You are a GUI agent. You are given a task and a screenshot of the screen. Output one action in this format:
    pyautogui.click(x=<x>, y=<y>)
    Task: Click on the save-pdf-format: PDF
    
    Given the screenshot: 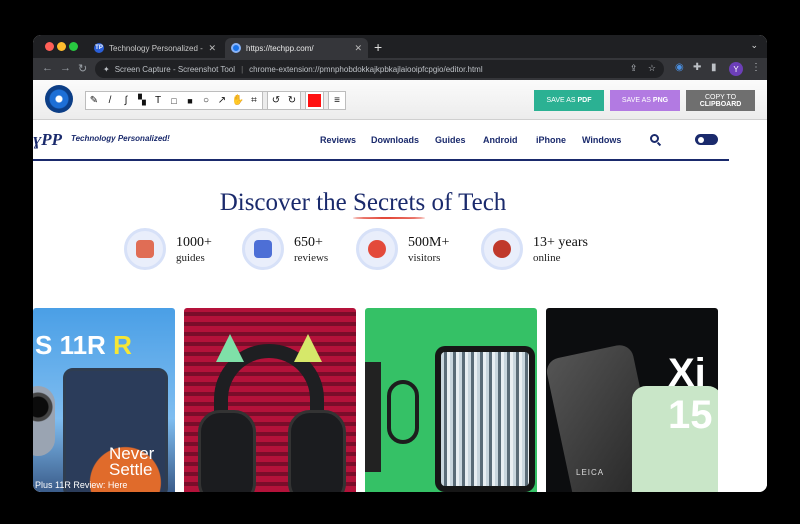 What is the action you would take?
    pyautogui.click(x=584, y=100)
    